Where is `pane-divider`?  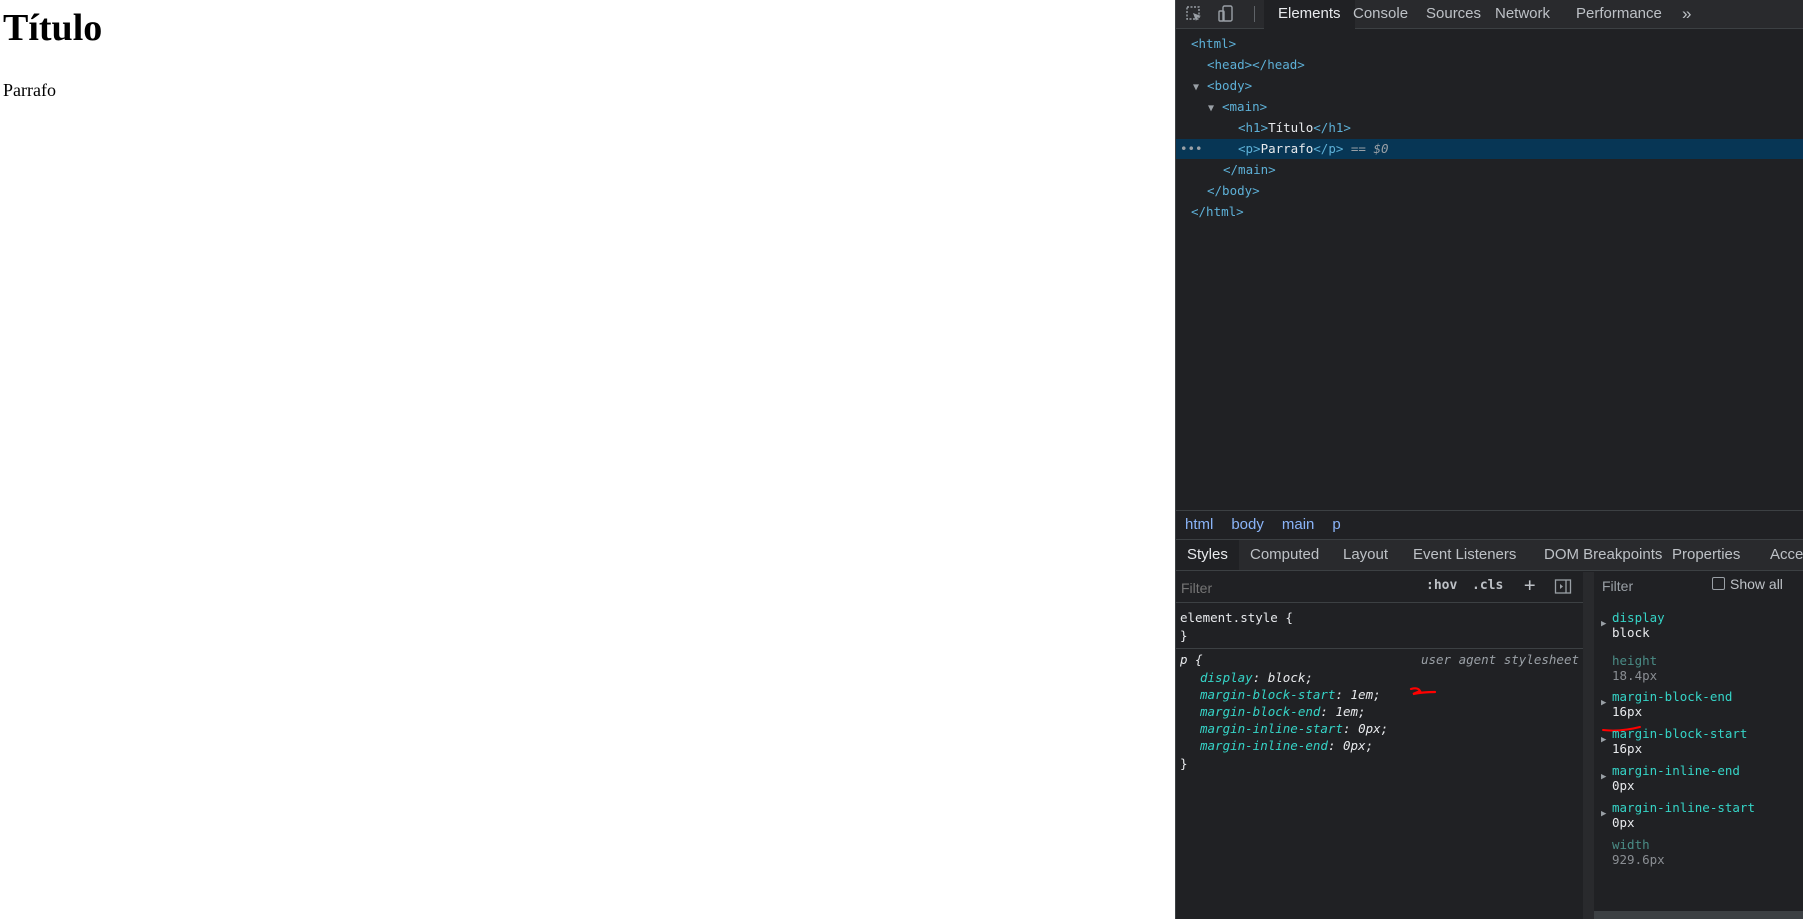 pane-divider is located at coordinates (1588, 745).